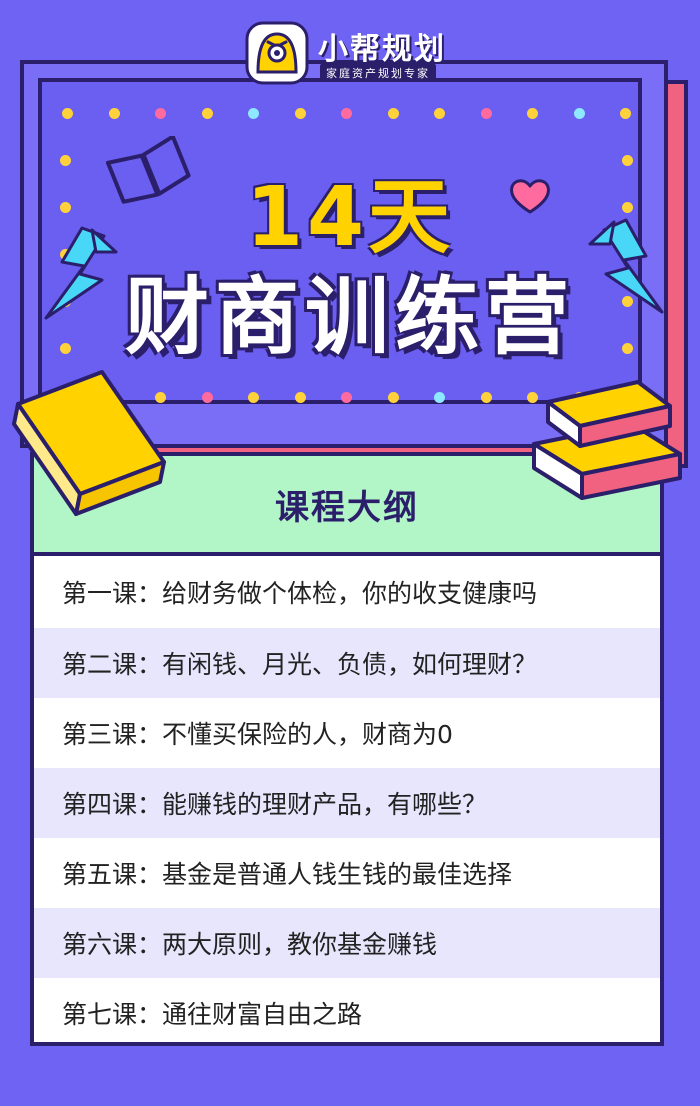  I want to click on lesson-item: 第四课：能赚钱的理财产品，有哪些？, so click(347, 803).